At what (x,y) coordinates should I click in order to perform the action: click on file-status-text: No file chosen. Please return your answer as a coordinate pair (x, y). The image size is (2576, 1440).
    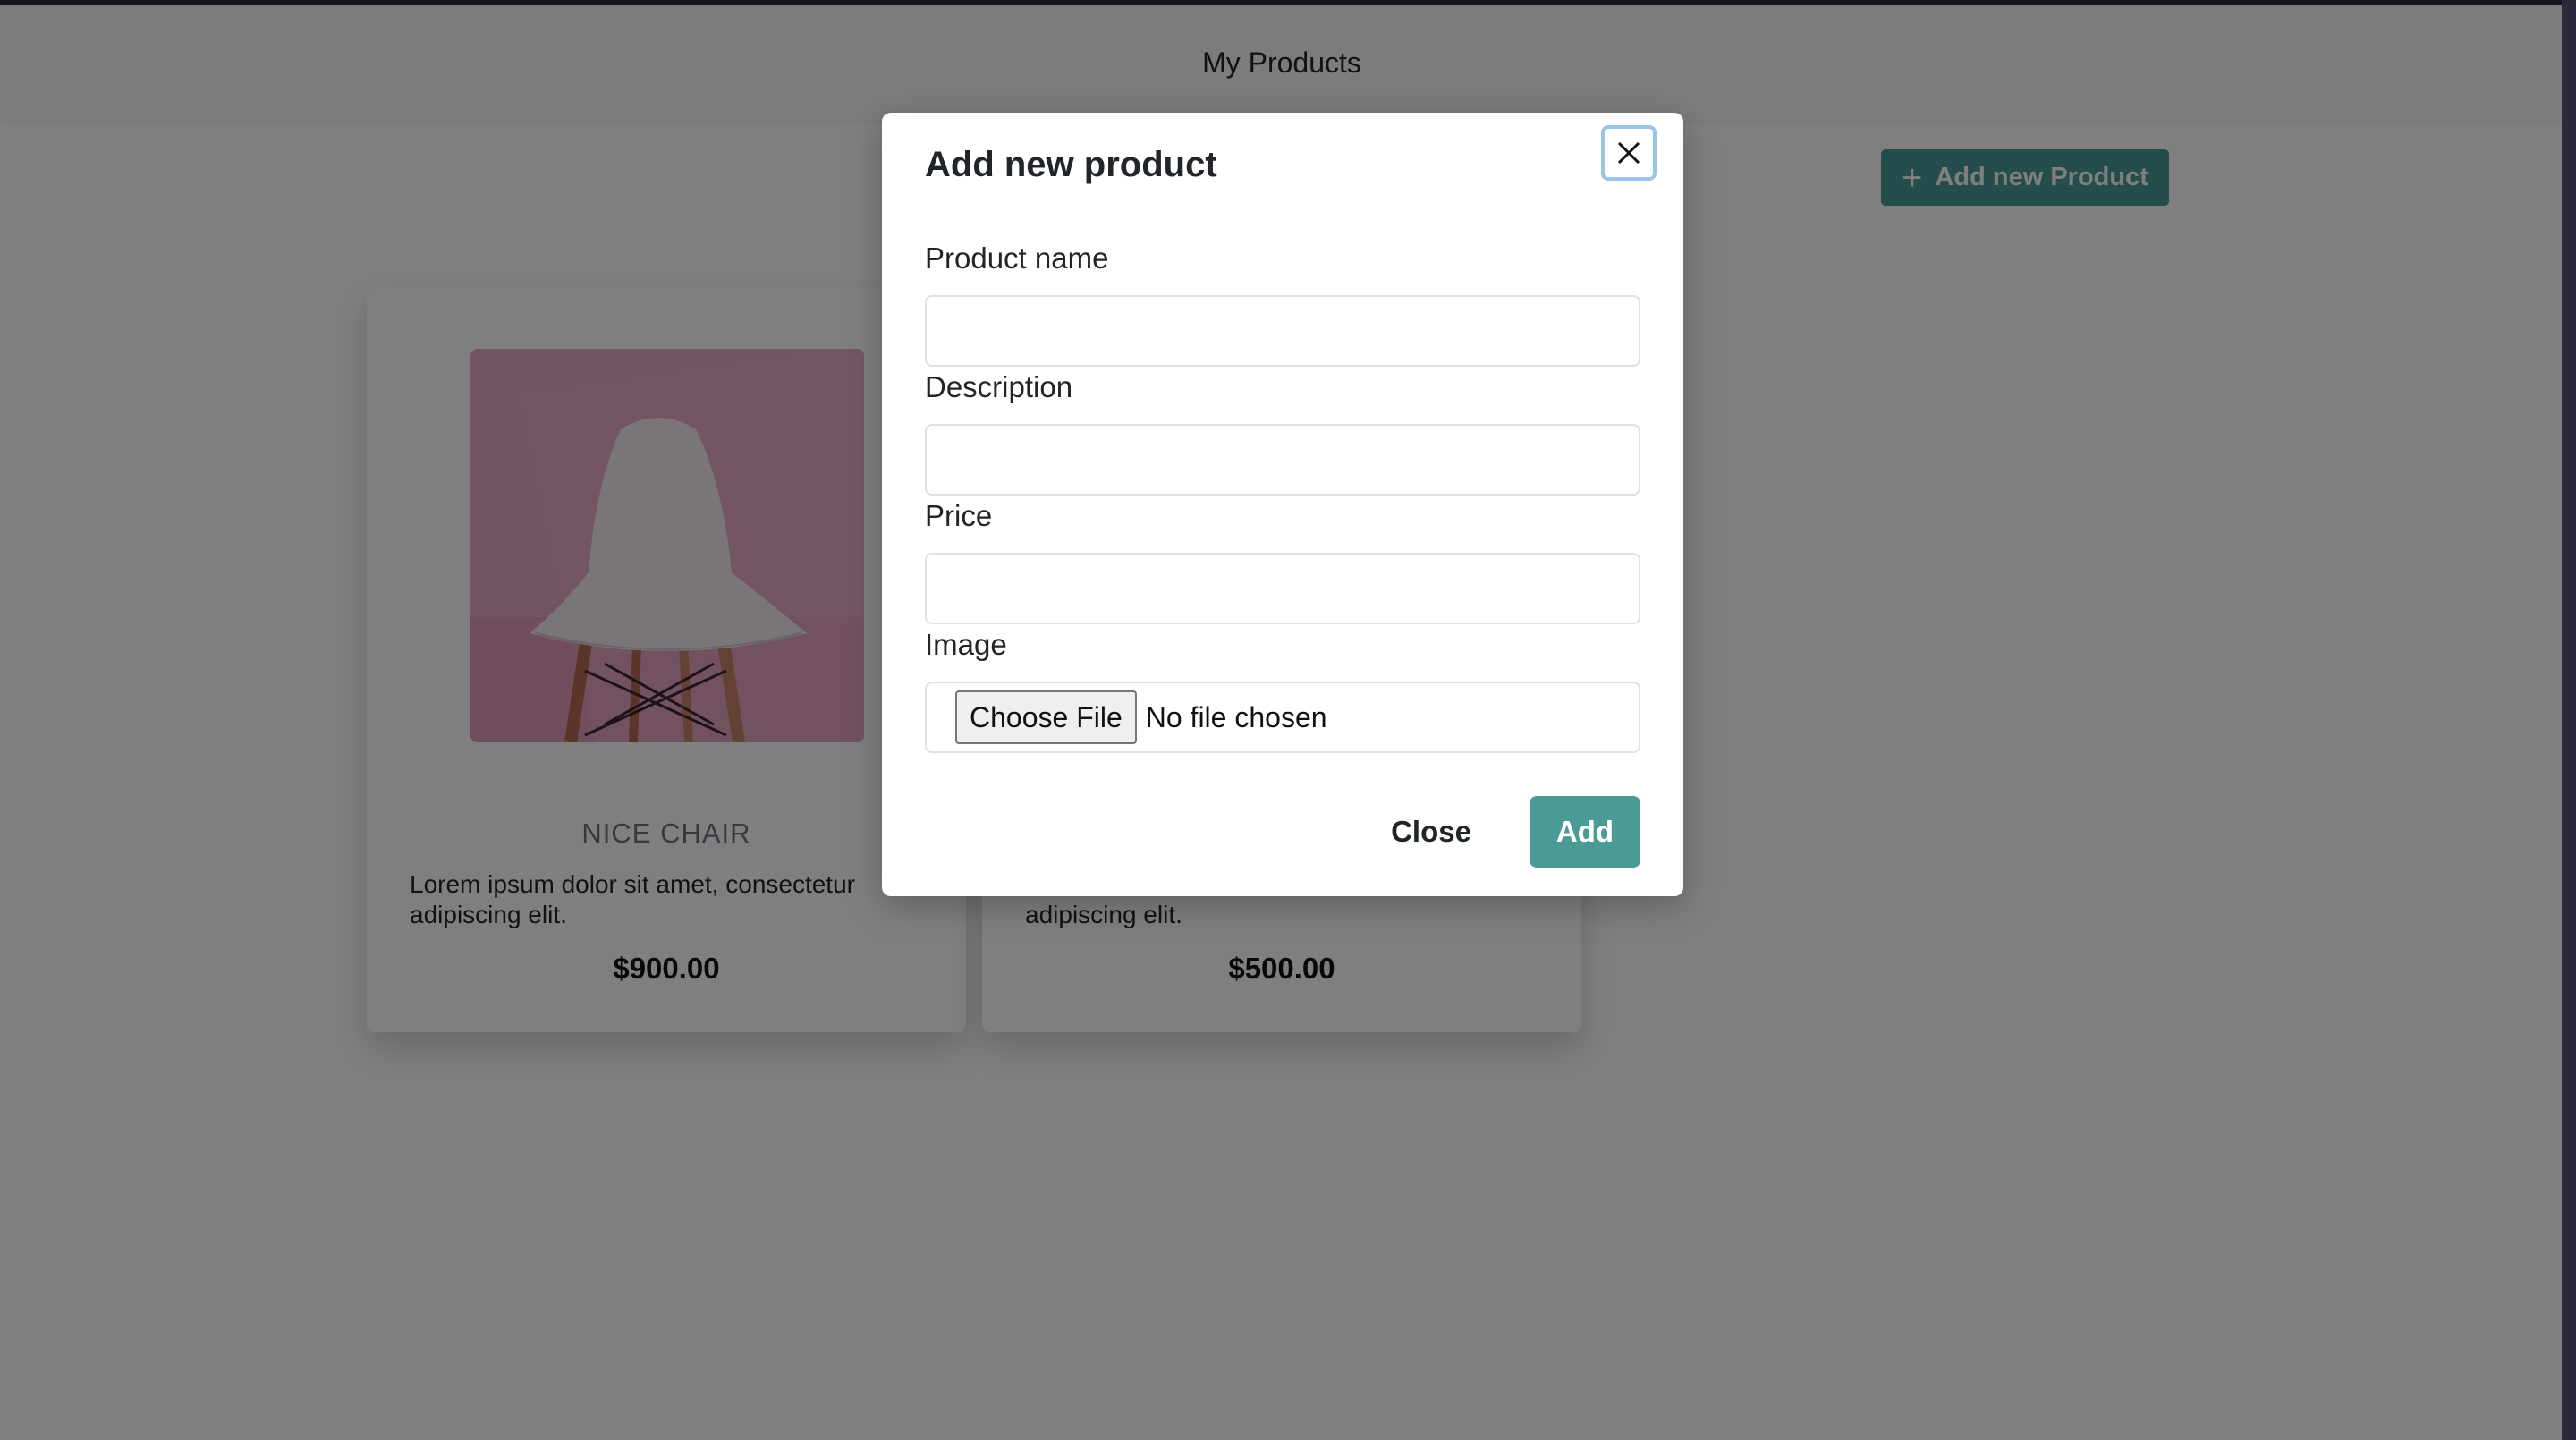
    Looking at the image, I should click on (1236, 716).